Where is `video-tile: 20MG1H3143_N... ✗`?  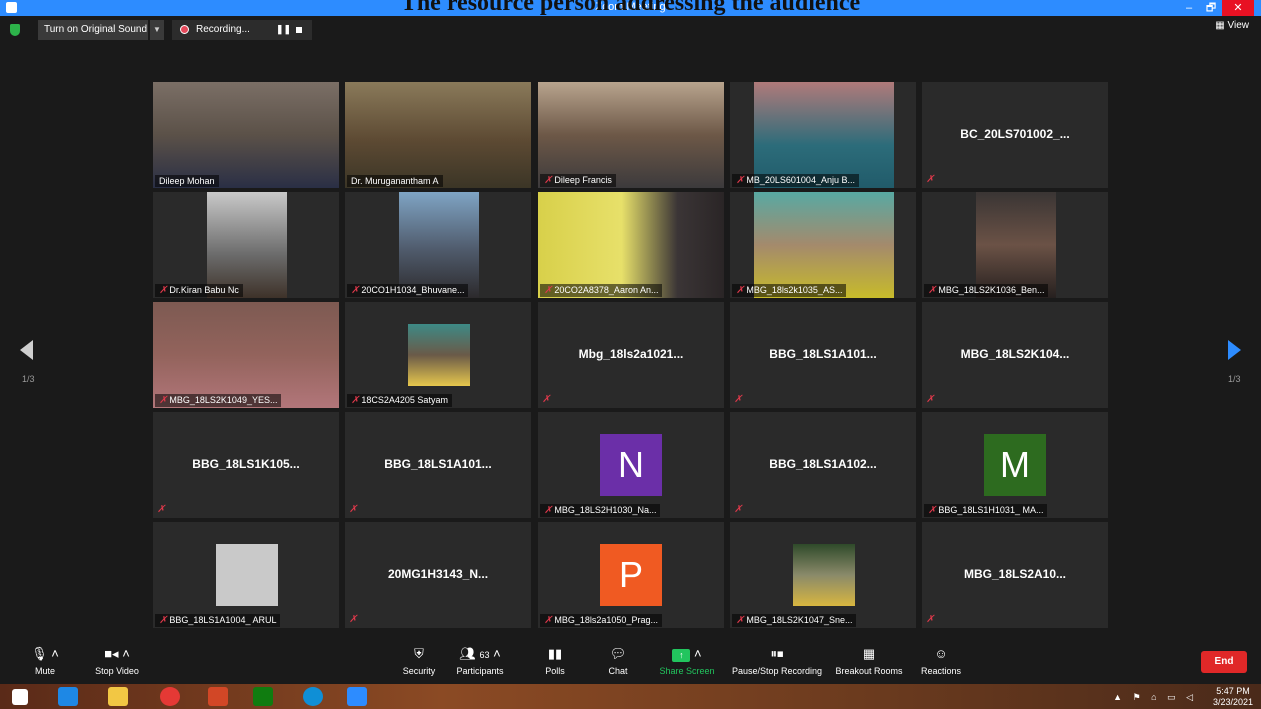 video-tile: 20MG1H3143_N... ✗ is located at coordinates (438, 575).